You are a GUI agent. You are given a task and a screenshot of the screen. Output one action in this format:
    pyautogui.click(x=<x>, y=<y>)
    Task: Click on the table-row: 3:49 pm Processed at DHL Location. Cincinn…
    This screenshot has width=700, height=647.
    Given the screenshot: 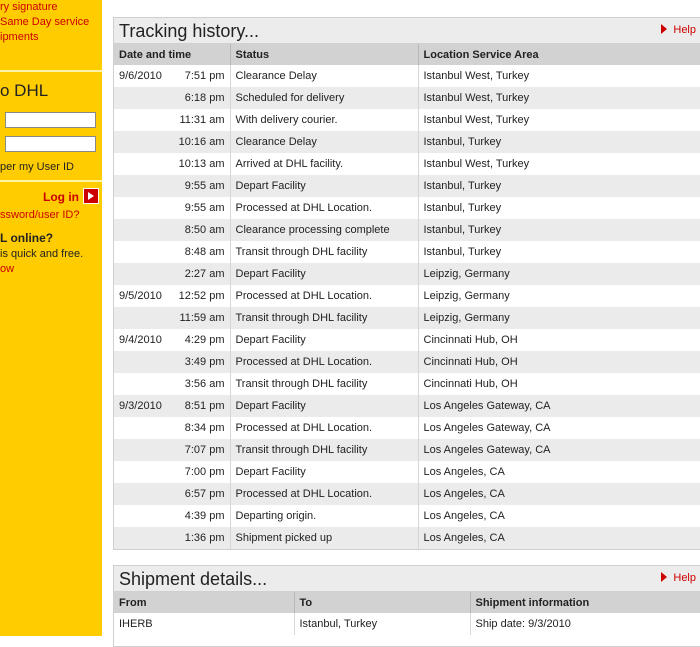 What is the action you would take?
    pyautogui.click(x=407, y=362)
    